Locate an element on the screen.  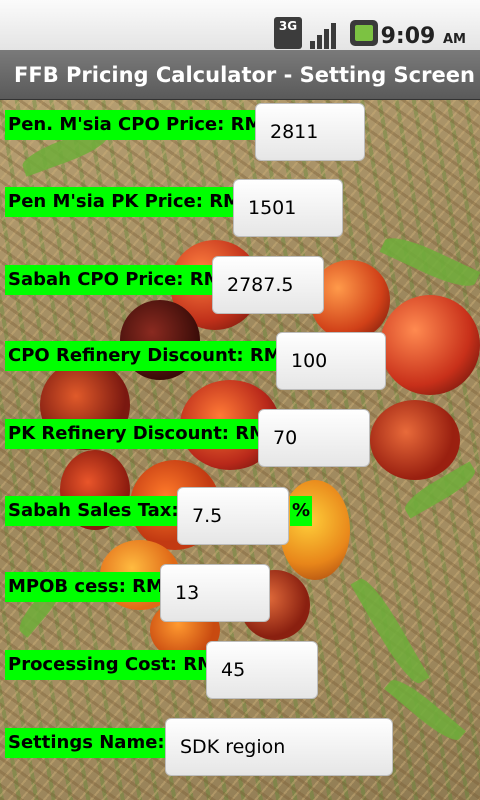
mpob-cess-input is located at coordinates (215, 593).